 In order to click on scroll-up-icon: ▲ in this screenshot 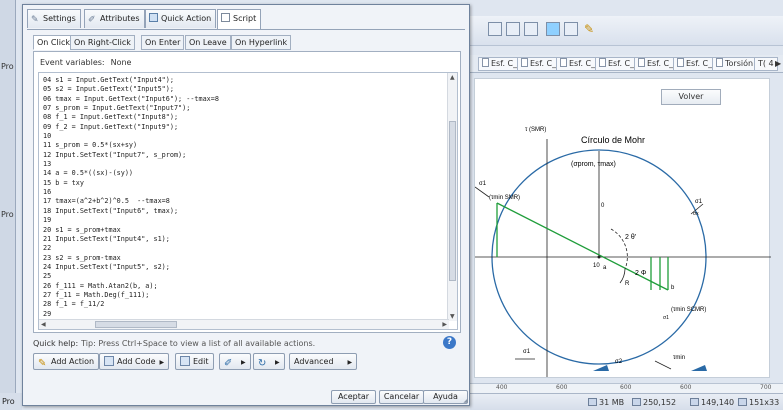, I will do `click(452, 77)`.